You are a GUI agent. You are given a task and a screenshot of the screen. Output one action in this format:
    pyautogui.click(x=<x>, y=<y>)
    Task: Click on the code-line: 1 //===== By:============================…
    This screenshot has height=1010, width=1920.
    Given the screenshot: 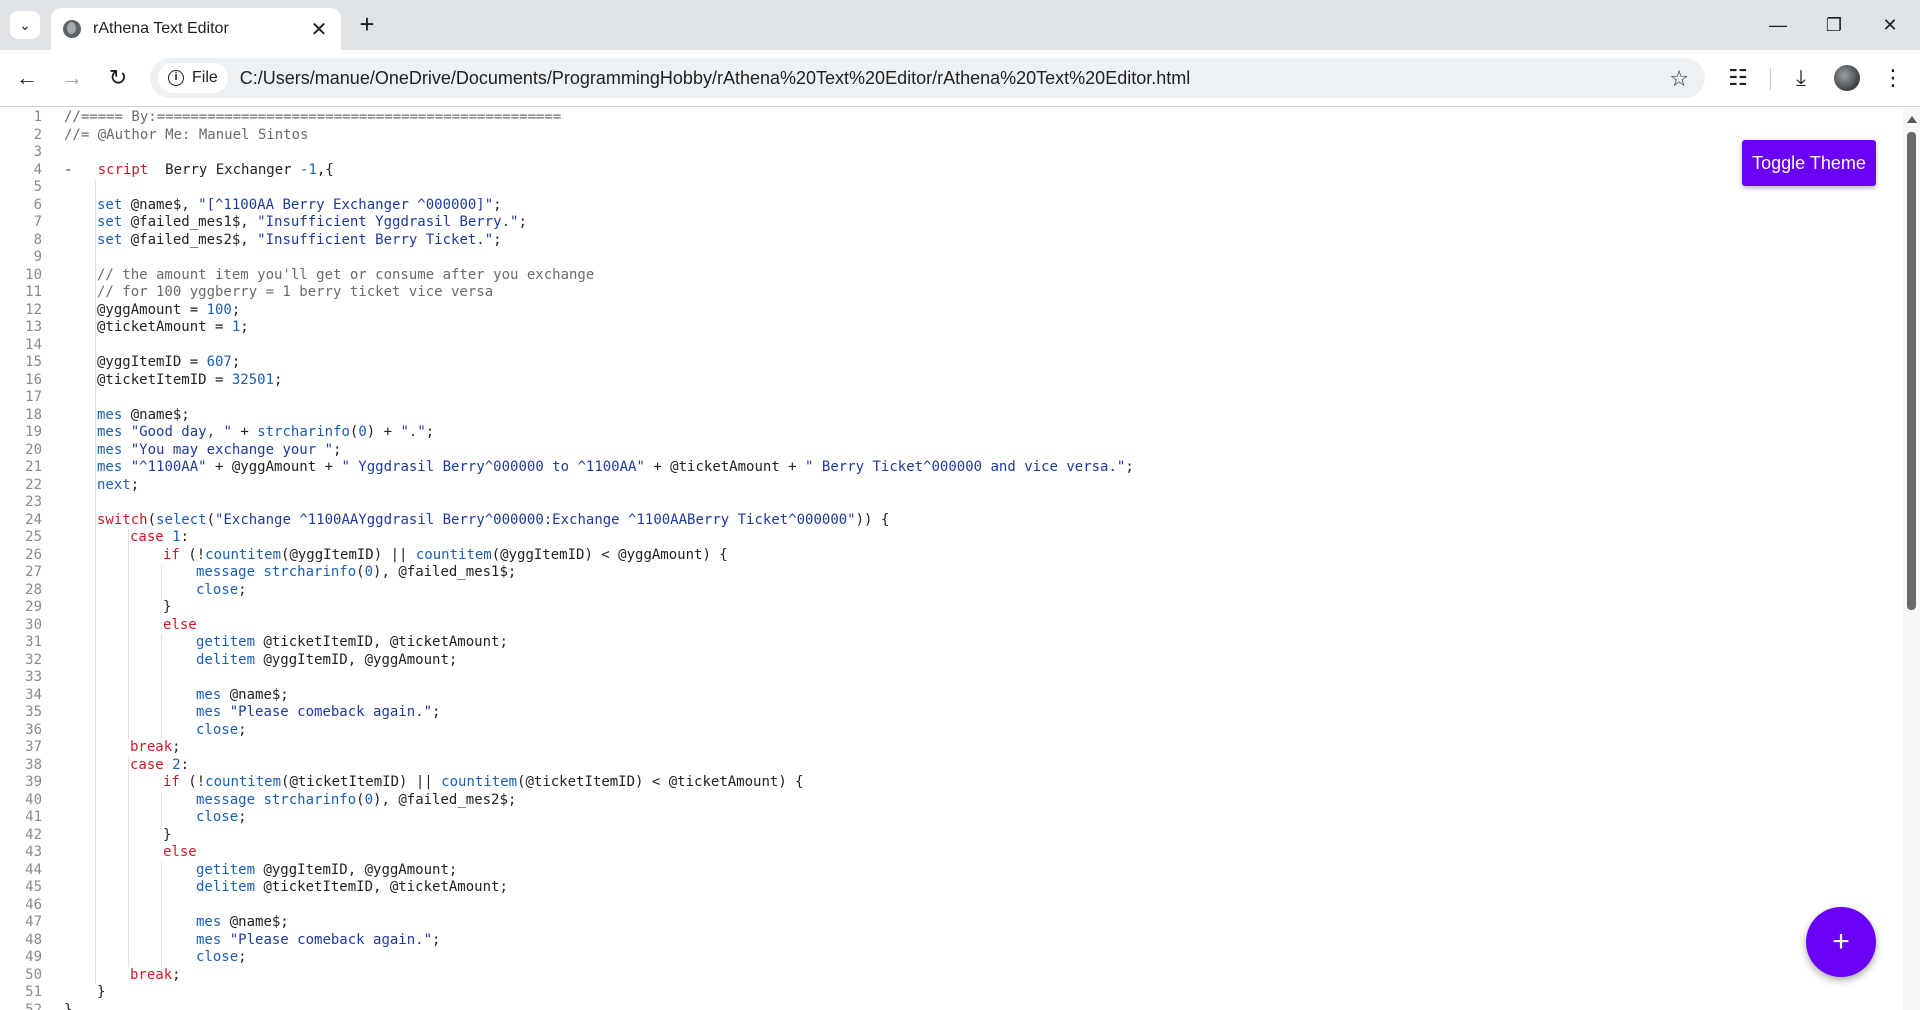 What is the action you would take?
    pyautogui.click(x=951, y=118)
    